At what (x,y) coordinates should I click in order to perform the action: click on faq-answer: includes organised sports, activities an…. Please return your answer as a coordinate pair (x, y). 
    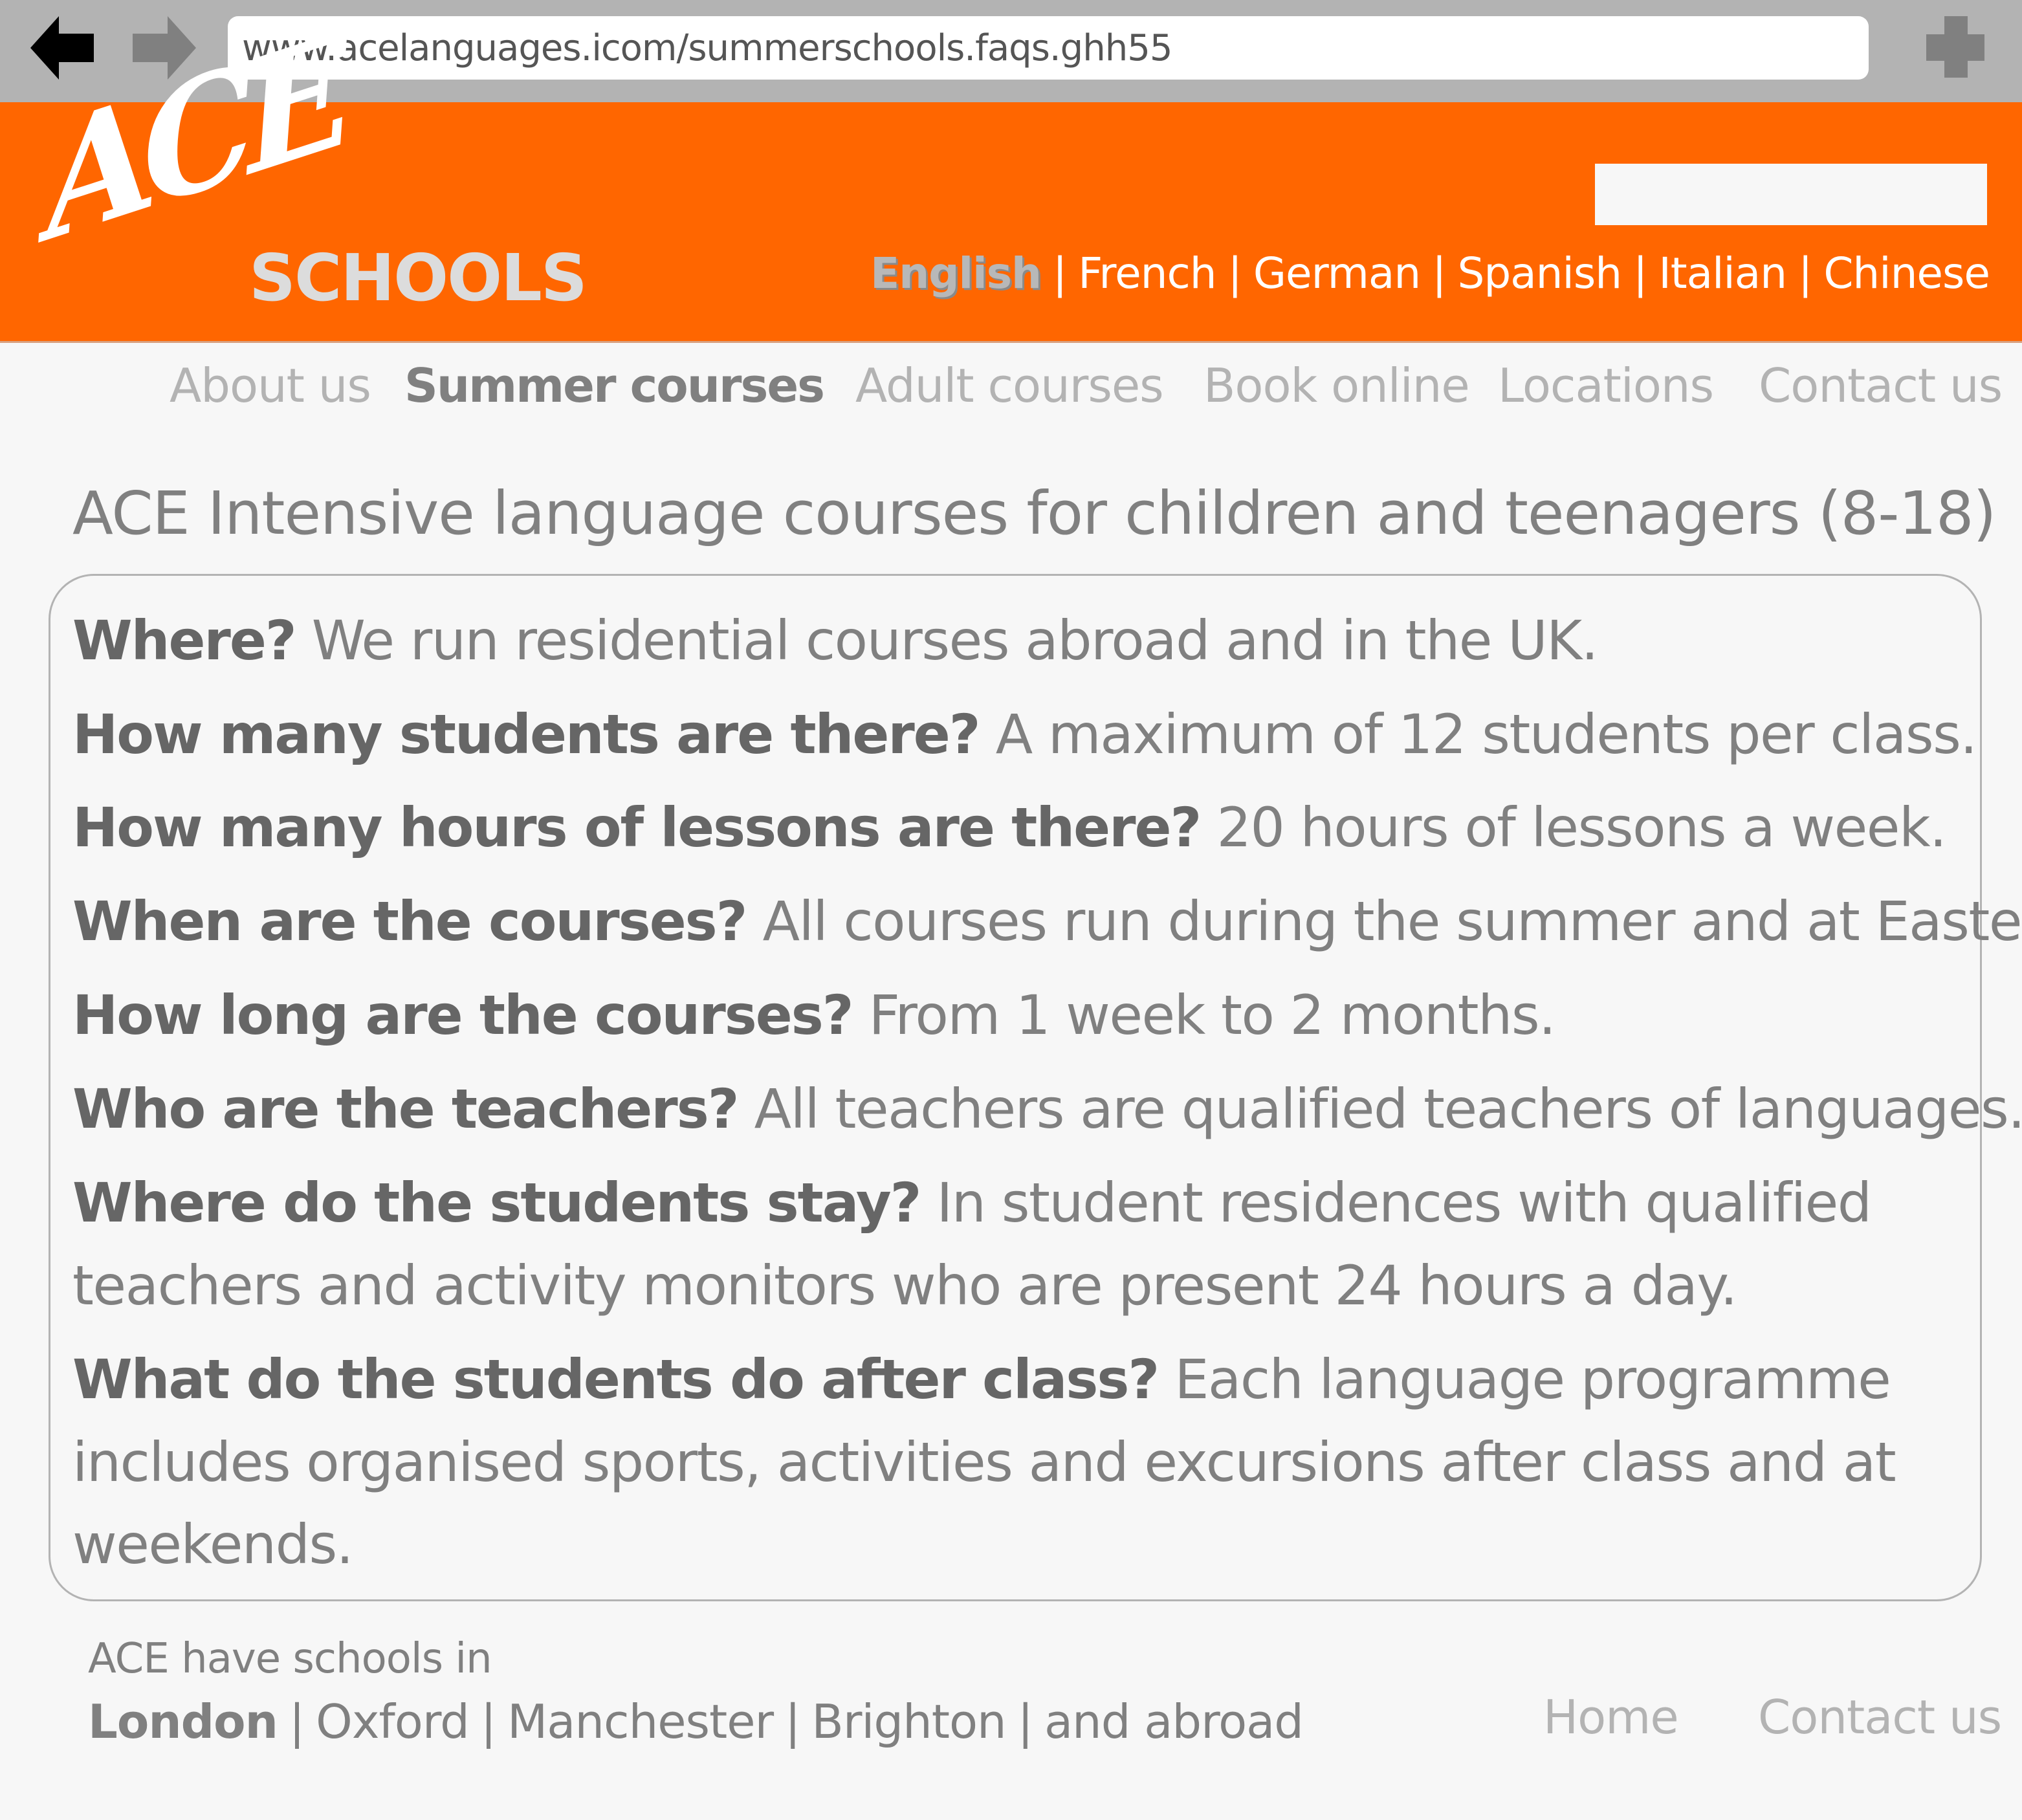
    Looking at the image, I should click on (984, 1462).